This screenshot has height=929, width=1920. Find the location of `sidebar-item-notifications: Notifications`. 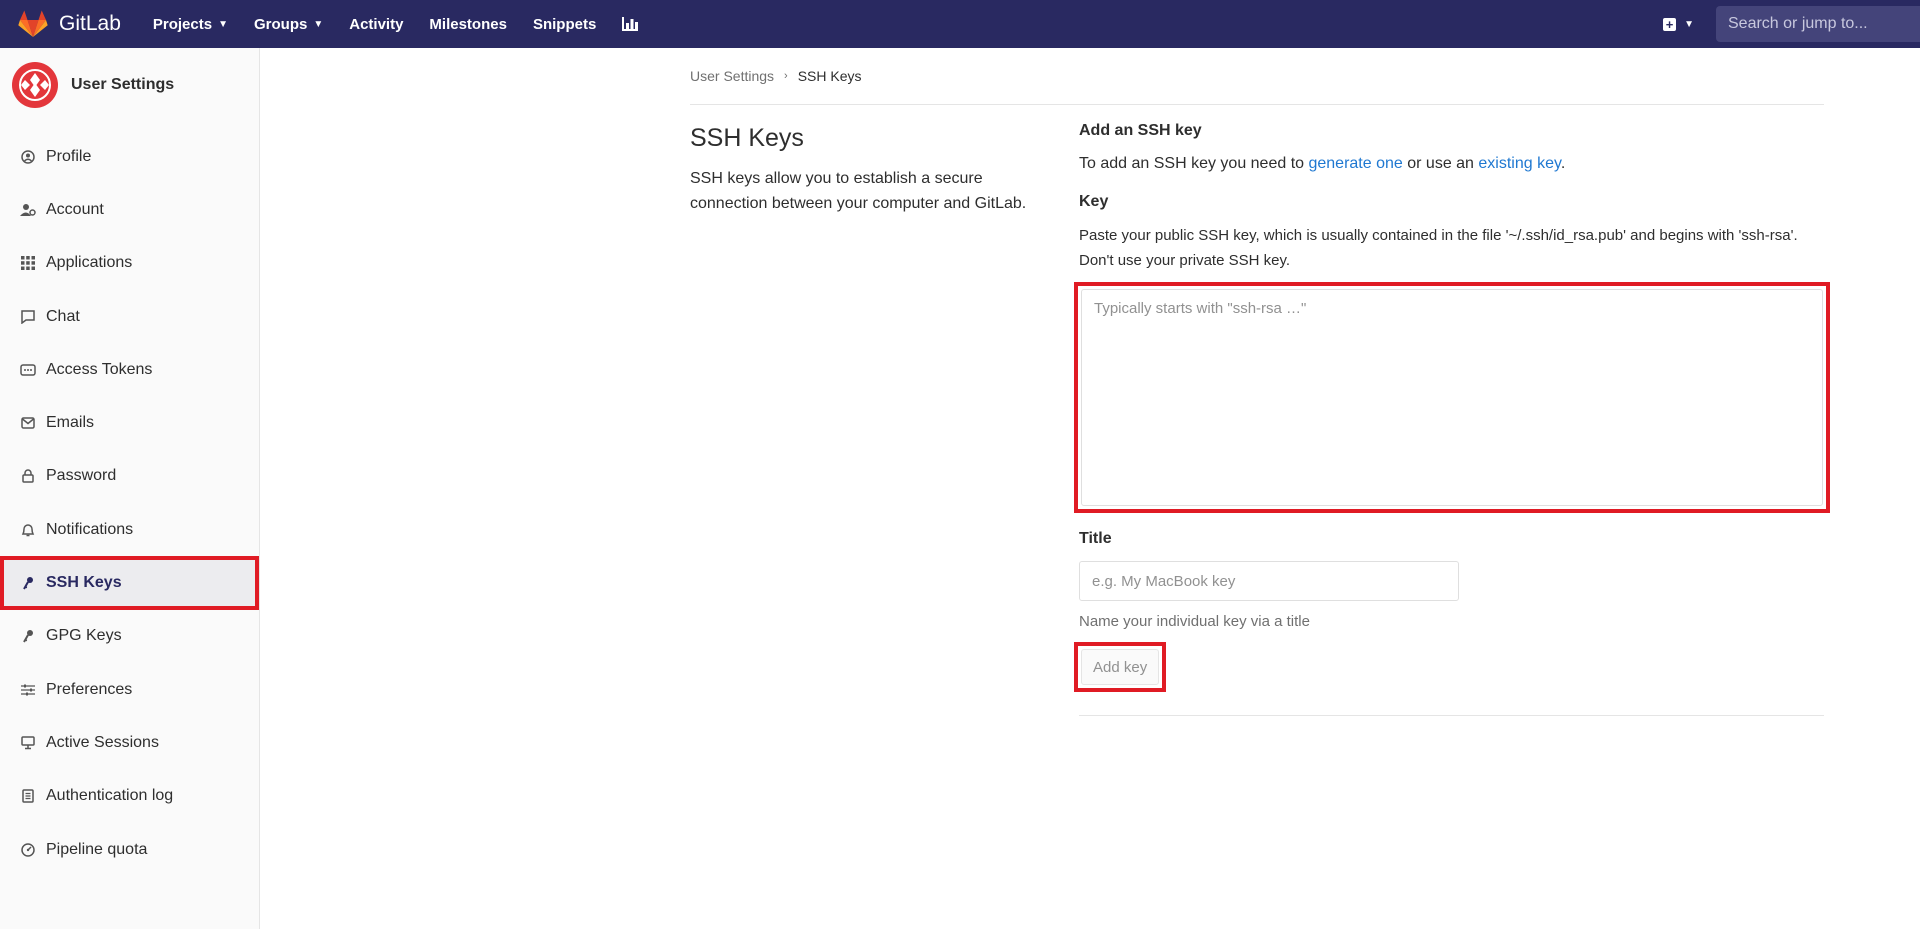

sidebar-item-notifications: Notifications is located at coordinates (129, 529).